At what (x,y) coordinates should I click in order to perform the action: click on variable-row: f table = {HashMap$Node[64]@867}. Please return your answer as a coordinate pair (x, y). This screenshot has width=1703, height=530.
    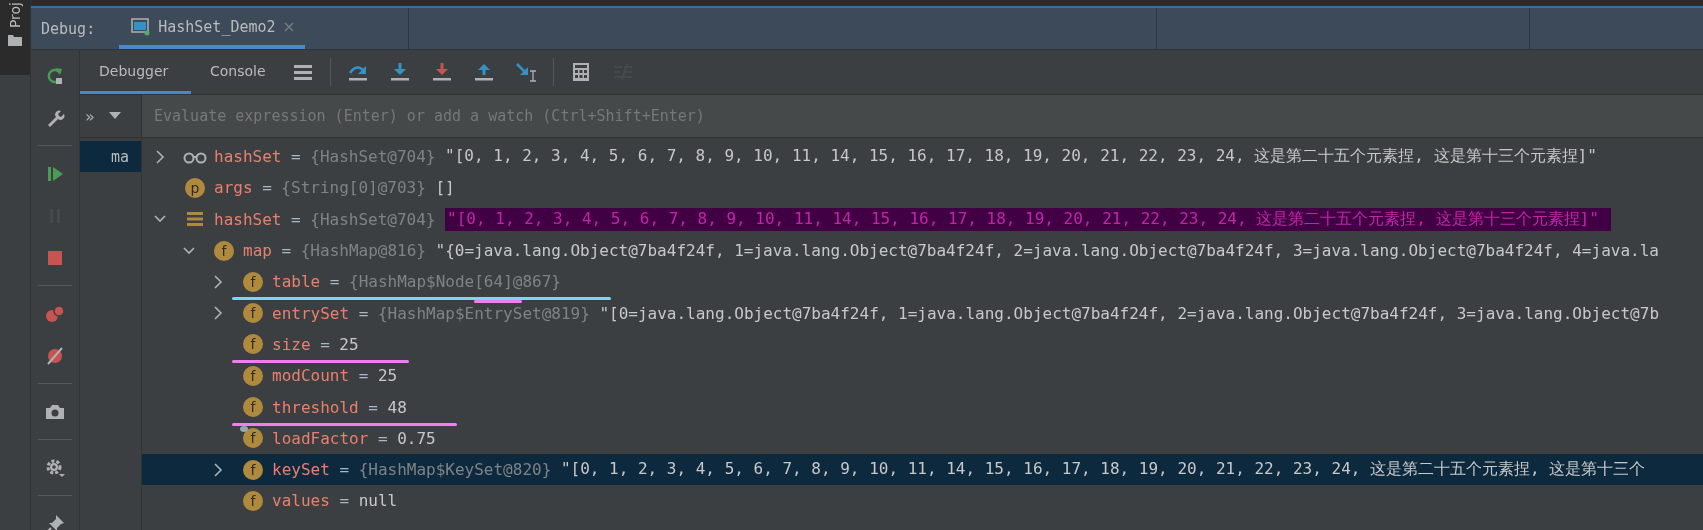
    Looking at the image, I should click on (922, 282).